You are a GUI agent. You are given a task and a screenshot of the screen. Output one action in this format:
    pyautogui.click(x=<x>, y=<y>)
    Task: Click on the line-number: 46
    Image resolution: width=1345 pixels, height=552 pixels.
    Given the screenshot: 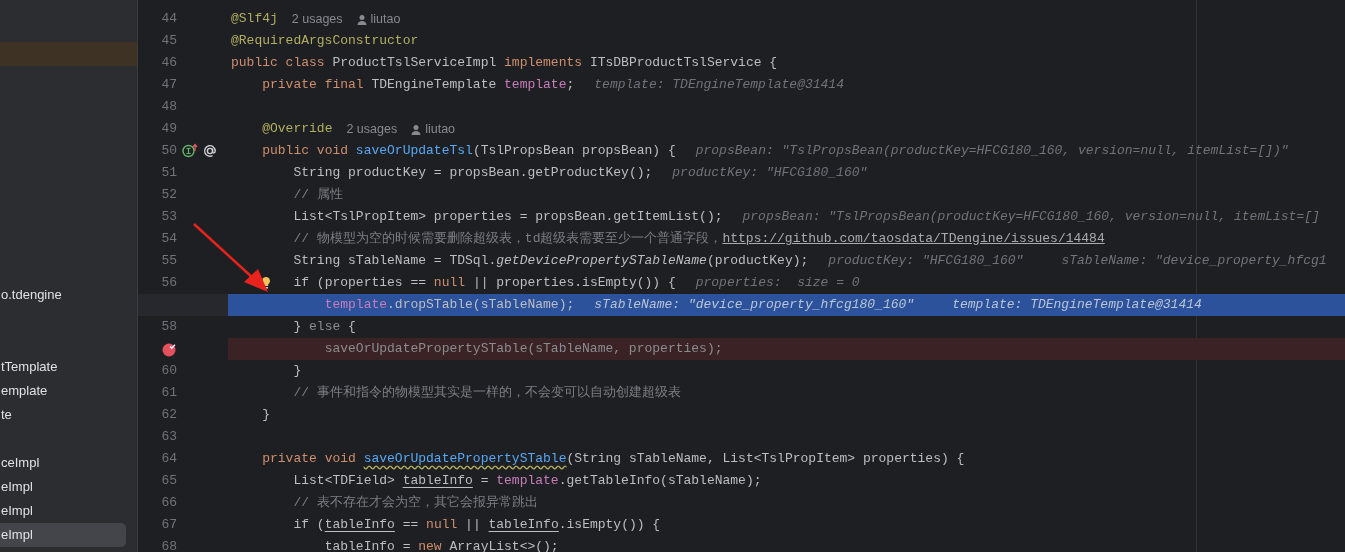 What is the action you would take?
    pyautogui.click(x=169, y=63)
    